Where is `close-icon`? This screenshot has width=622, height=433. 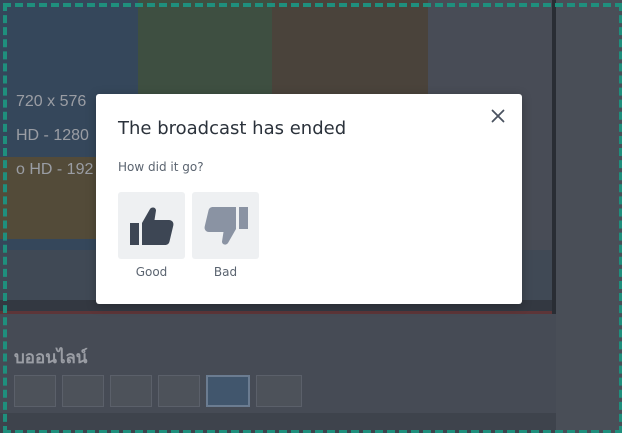 close-icon is located at coordinates (498, 116).